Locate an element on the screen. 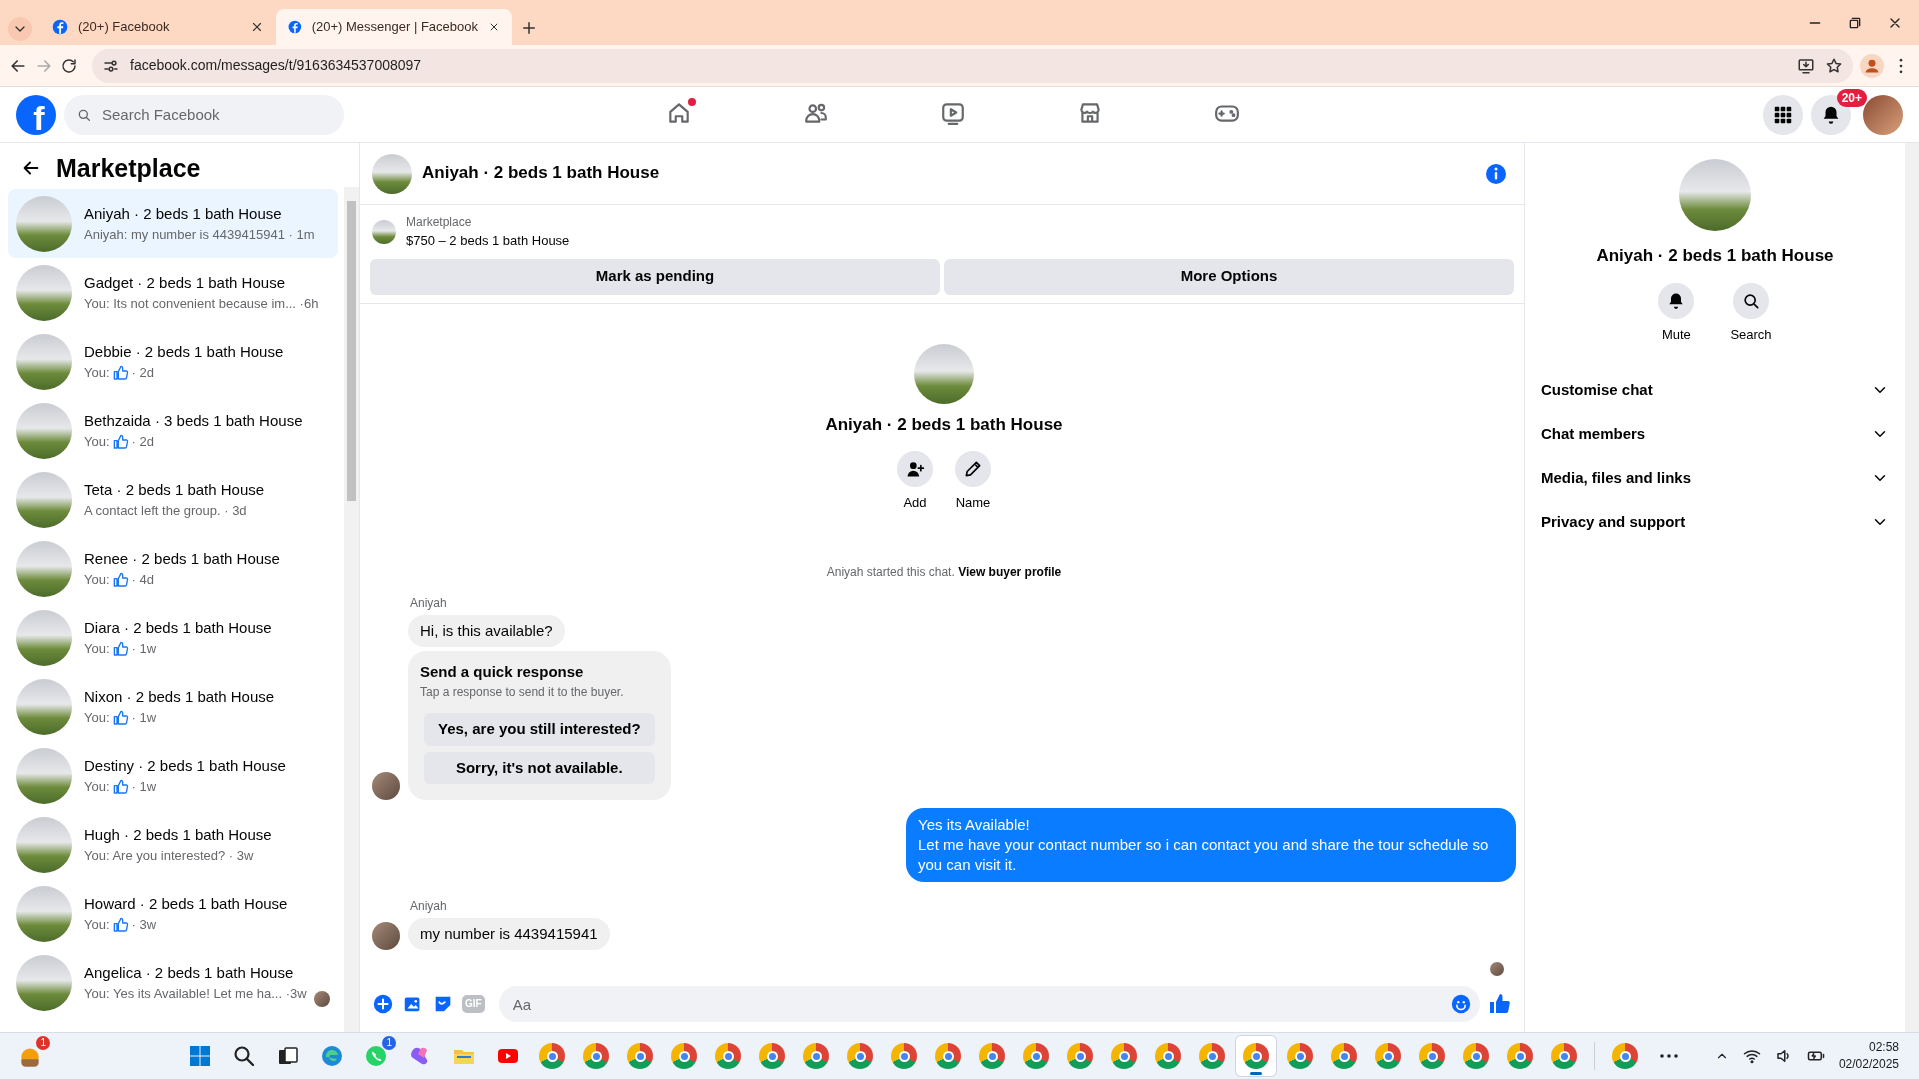 This screenshot has height=1079, width=1919. conversation-item: Debbie · 2 beds 1 bath House You: · 2d is located at coordinates (173, 361).